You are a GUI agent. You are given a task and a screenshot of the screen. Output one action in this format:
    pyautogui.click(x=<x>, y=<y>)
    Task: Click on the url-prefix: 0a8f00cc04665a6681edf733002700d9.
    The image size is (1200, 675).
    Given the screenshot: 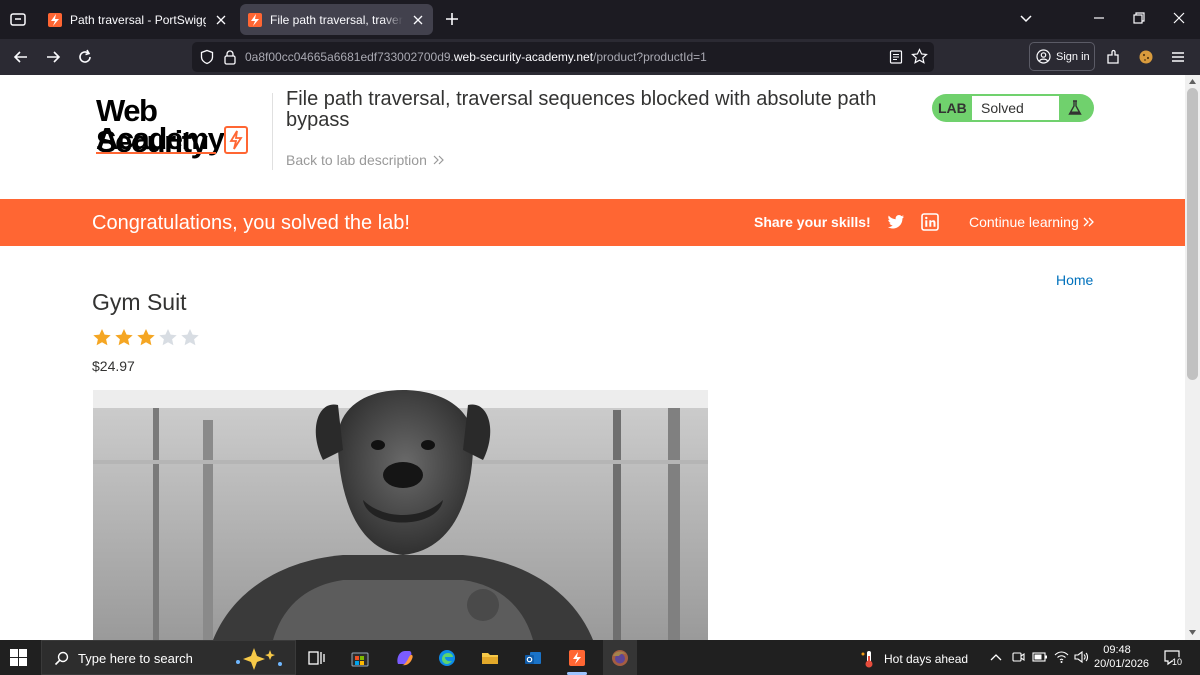 What is the action you would take?
    pyautogui.click(x=349, y=57)
    